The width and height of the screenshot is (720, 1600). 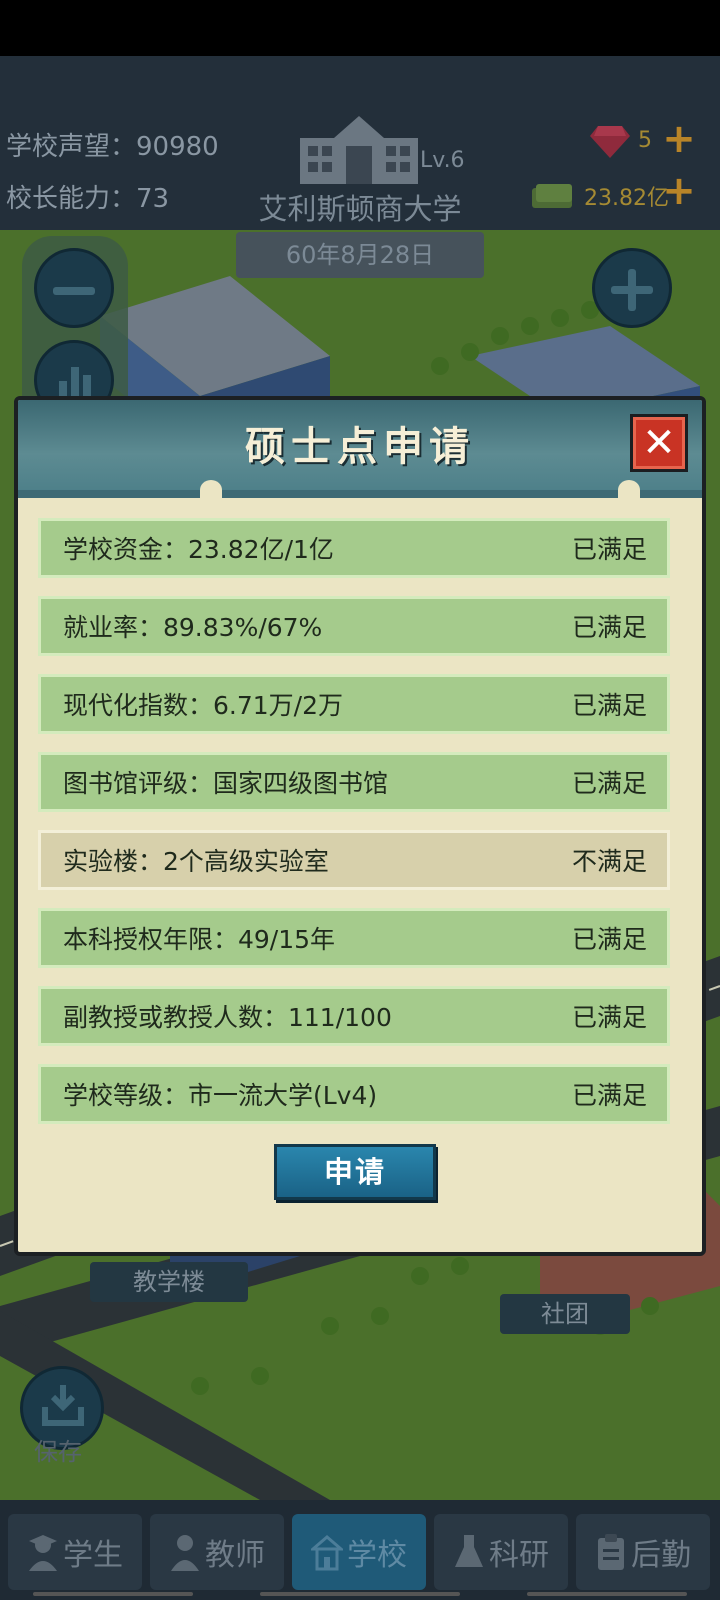 I want to click on dialog-title: 硕士点申请, so click(x=360, y=446).